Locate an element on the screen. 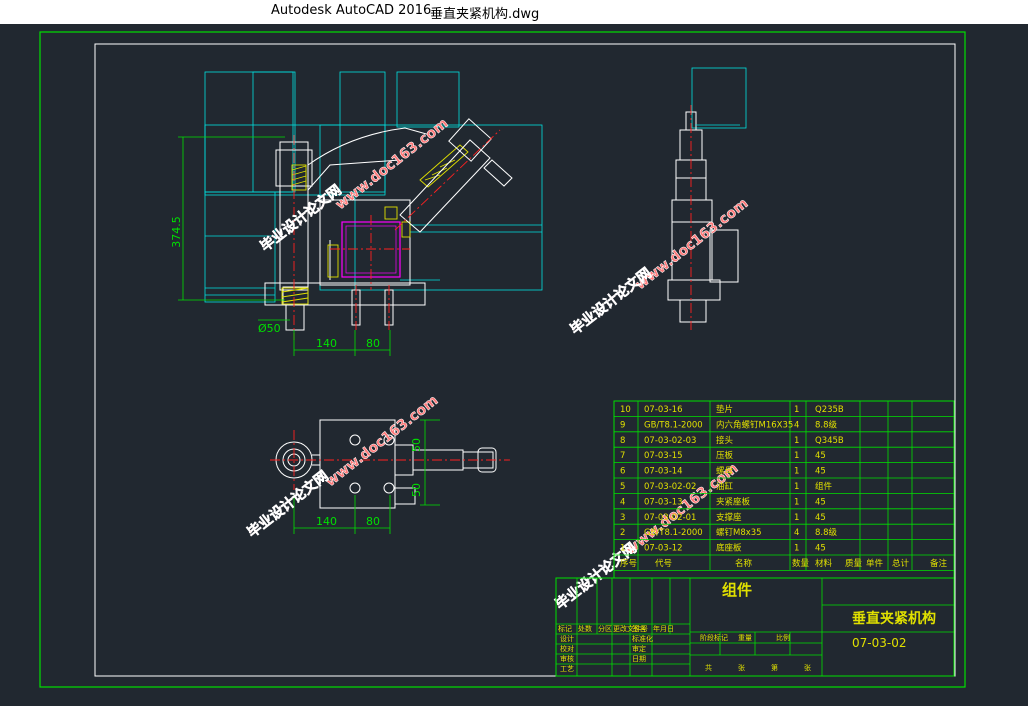 The image size is (1028, 706). tb-role-mid: 审定 is located at coordinates (639, 648).